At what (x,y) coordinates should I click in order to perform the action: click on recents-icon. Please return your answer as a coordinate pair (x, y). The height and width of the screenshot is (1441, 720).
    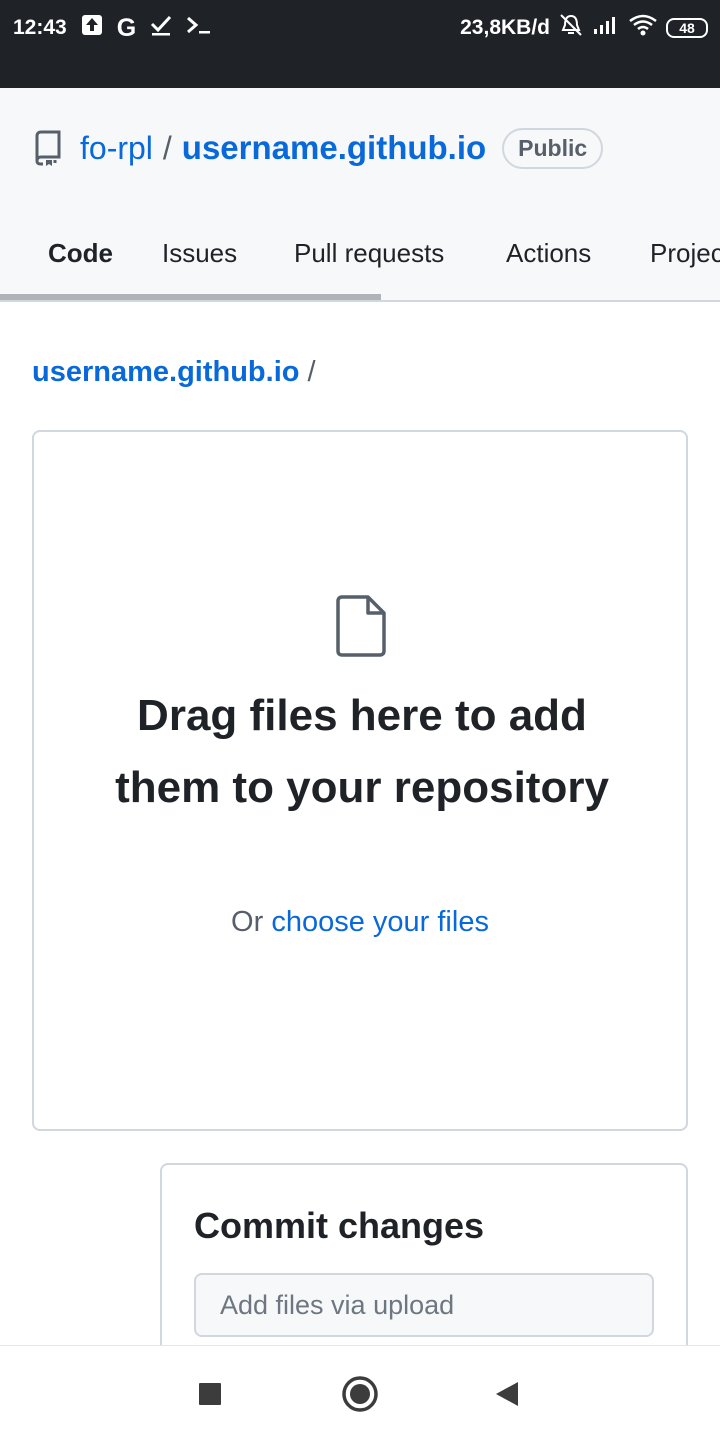
    Looking at the image, I should click on (210, 1394).